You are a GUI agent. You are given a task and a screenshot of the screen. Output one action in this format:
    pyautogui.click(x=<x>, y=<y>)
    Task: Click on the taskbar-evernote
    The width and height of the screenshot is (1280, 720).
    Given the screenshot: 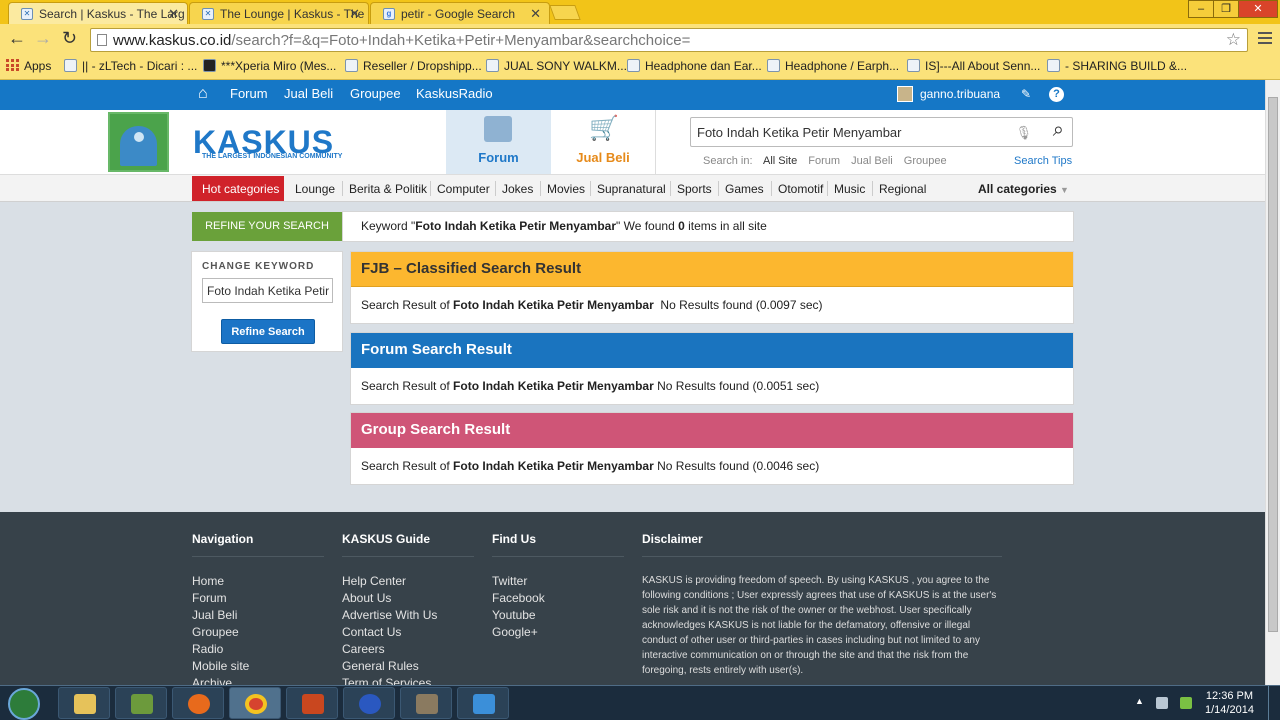 What is the action you would take?
    pyautogui.click(x=141, y=703)
    